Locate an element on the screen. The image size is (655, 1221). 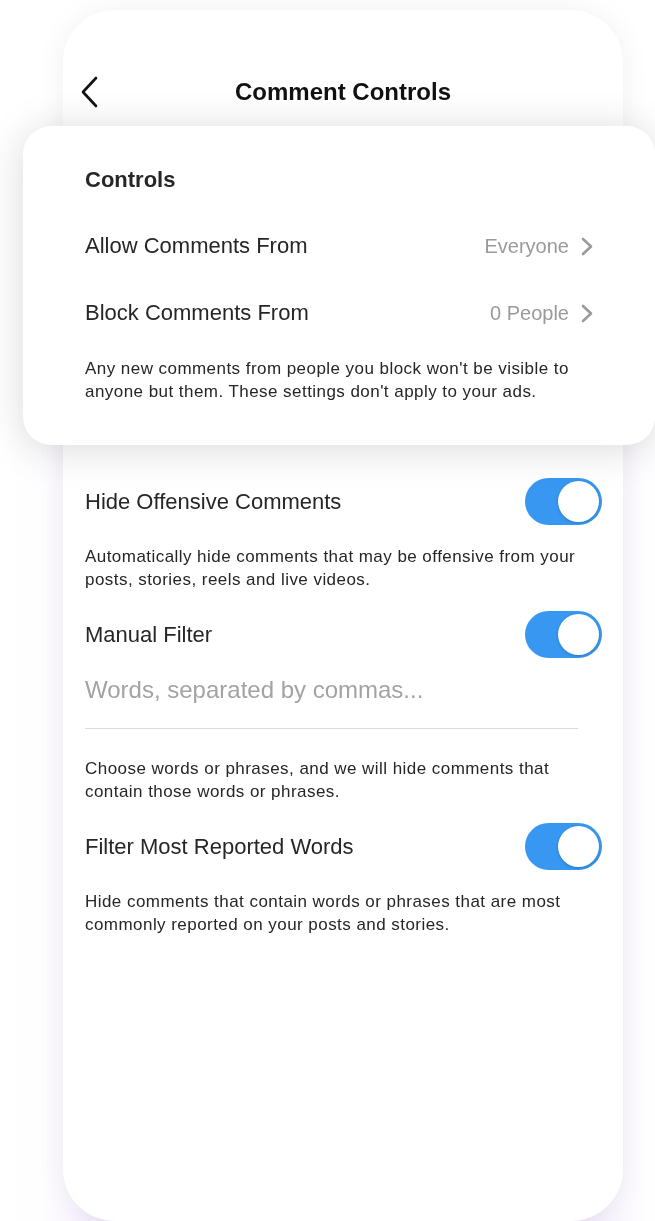
setting-label: Filter Most Reported Words is located at coordinates (219, 846).